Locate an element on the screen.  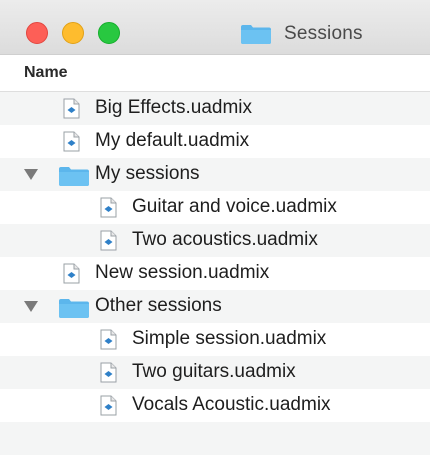
list-item: New session.uadmix is located at coordinates (215, 273).